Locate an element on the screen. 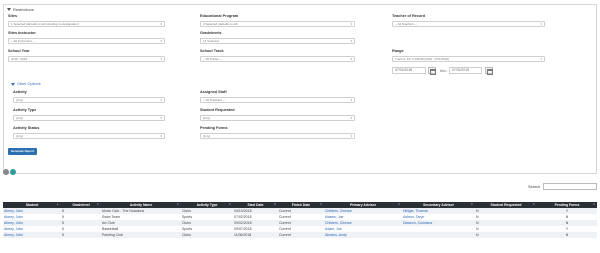 The image size is (600, 253). col-activity-type: Activity Type ⇕ is located at coordinates (207, 205).